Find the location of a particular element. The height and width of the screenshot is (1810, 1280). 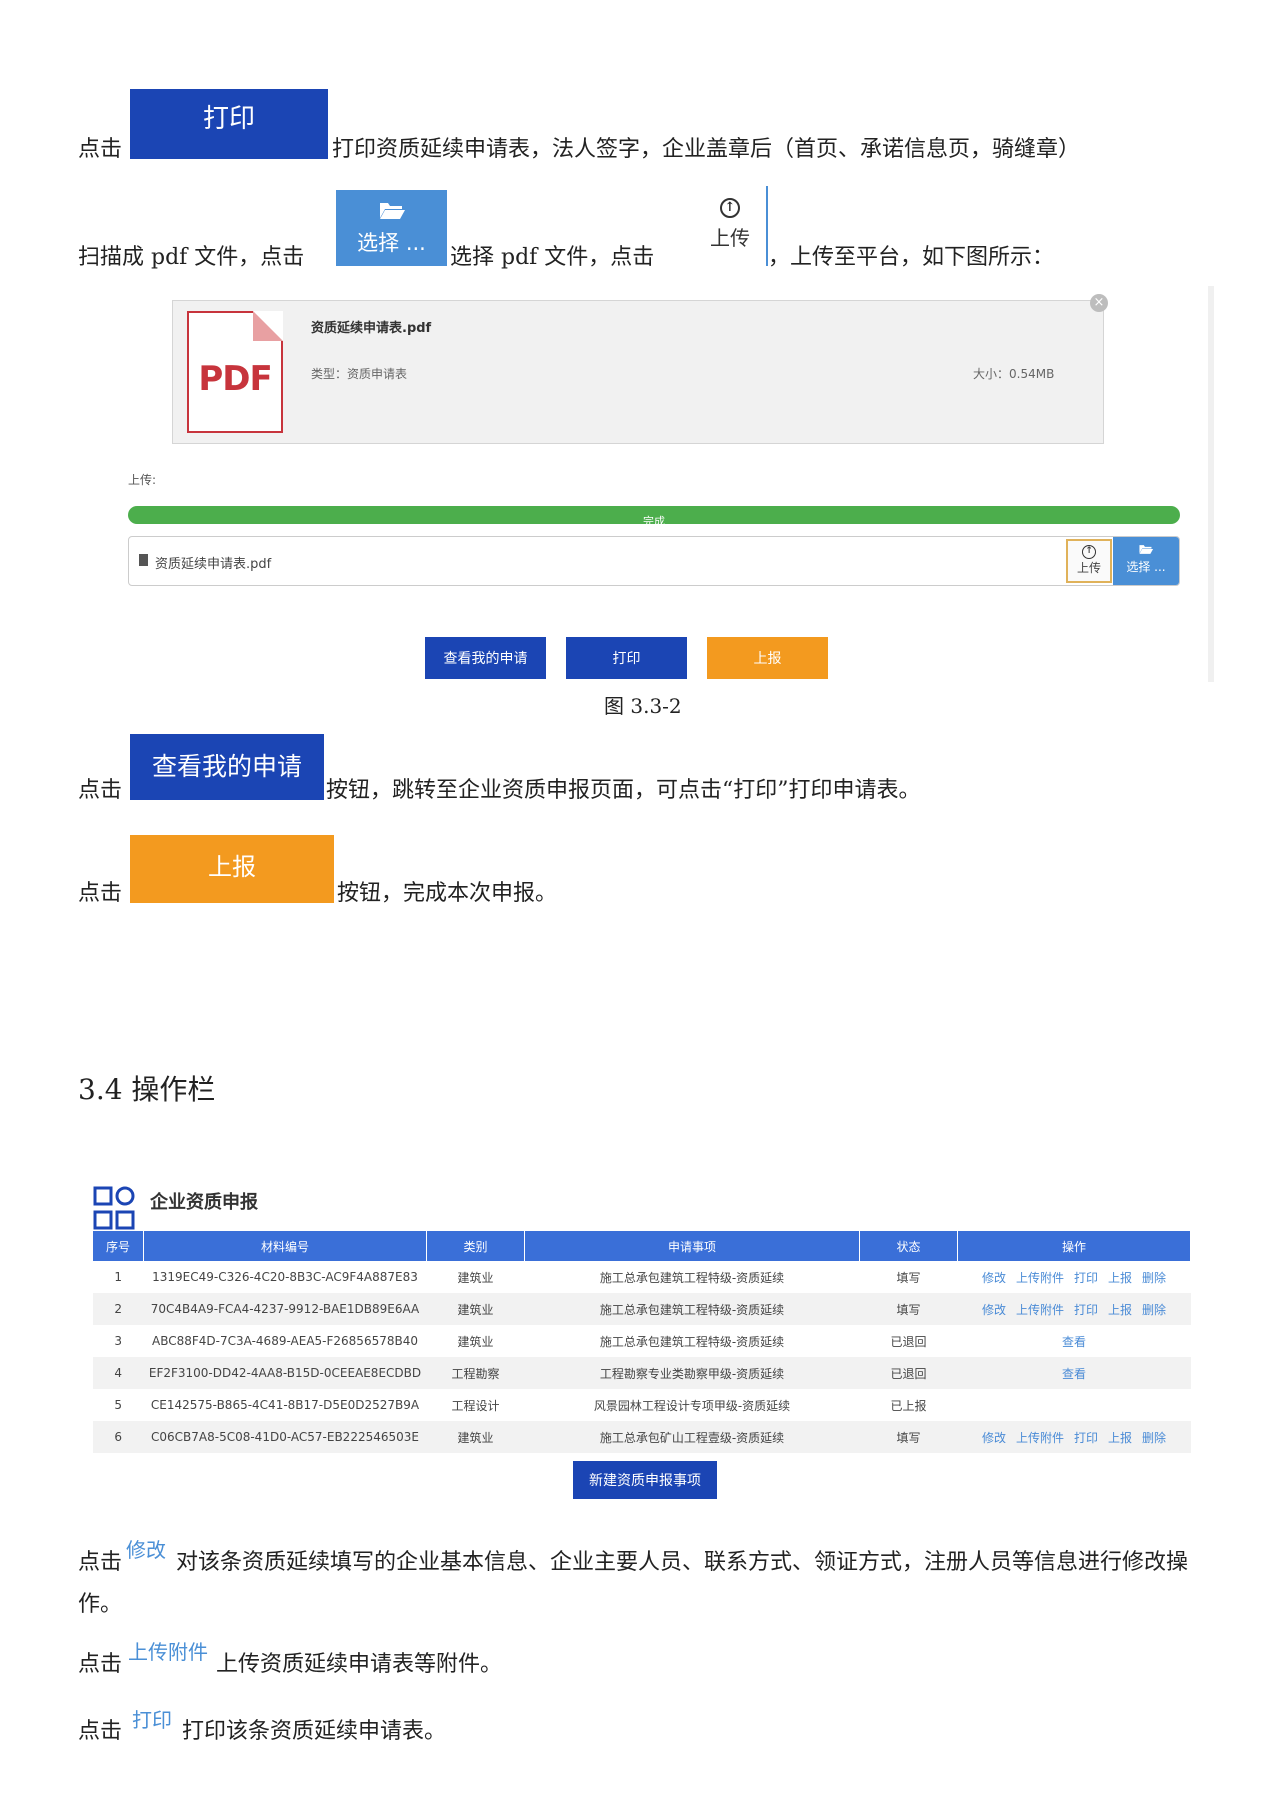

figure-caption: 图 3.3-2 is located at coordinates (643, 706).